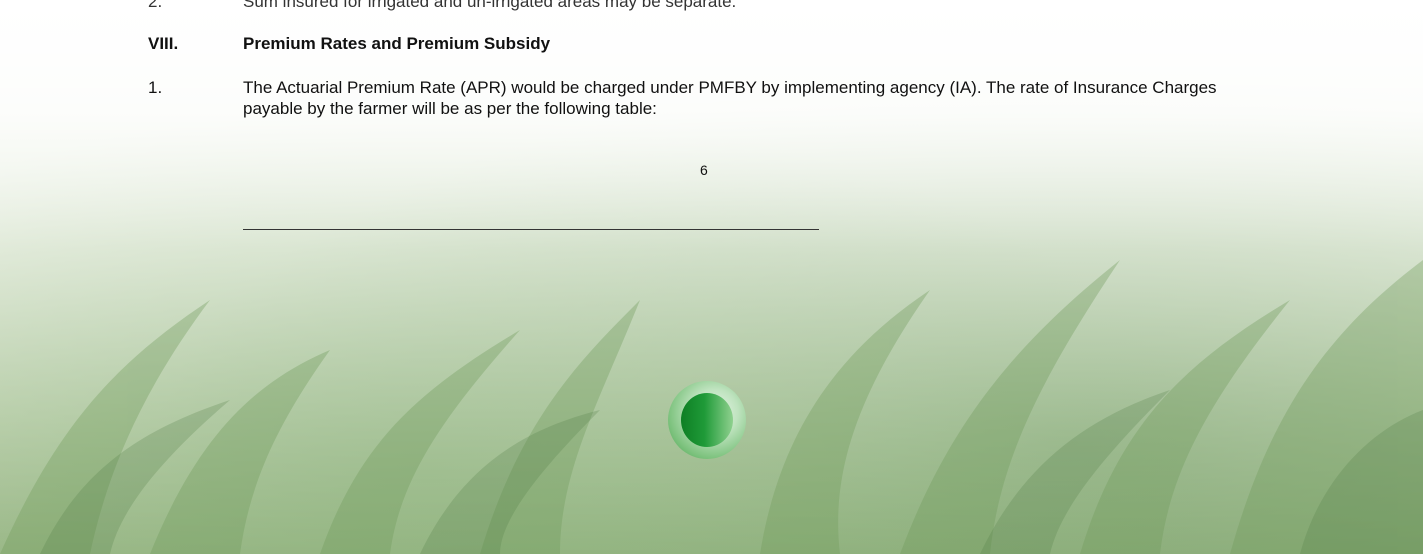 The width and height of the screenshot is (1423, 554). I want to click on section-number: VIII., so click(163, 43).